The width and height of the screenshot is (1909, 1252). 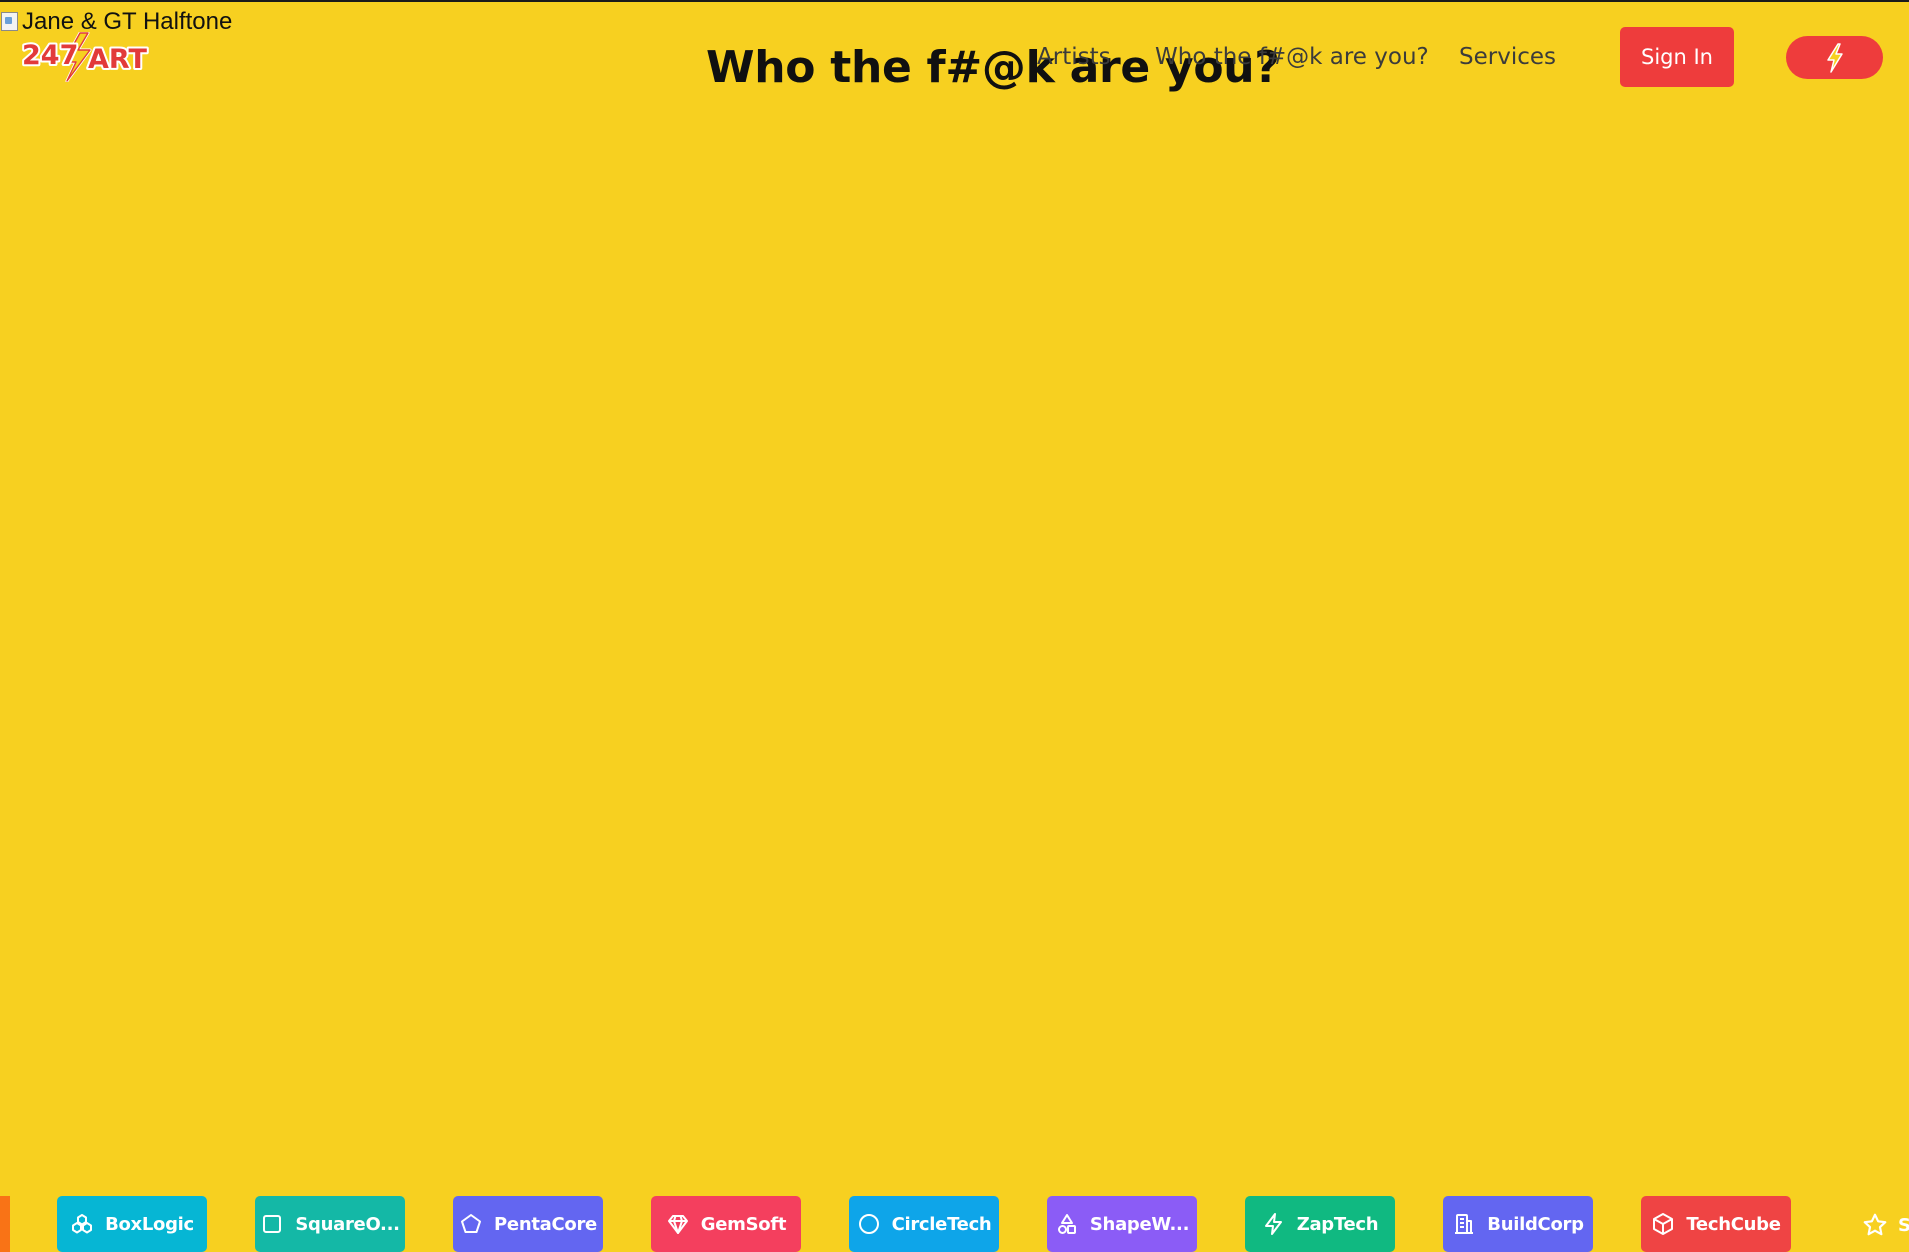 I want to click on cube-icon, so click(x=1663, y=1224).